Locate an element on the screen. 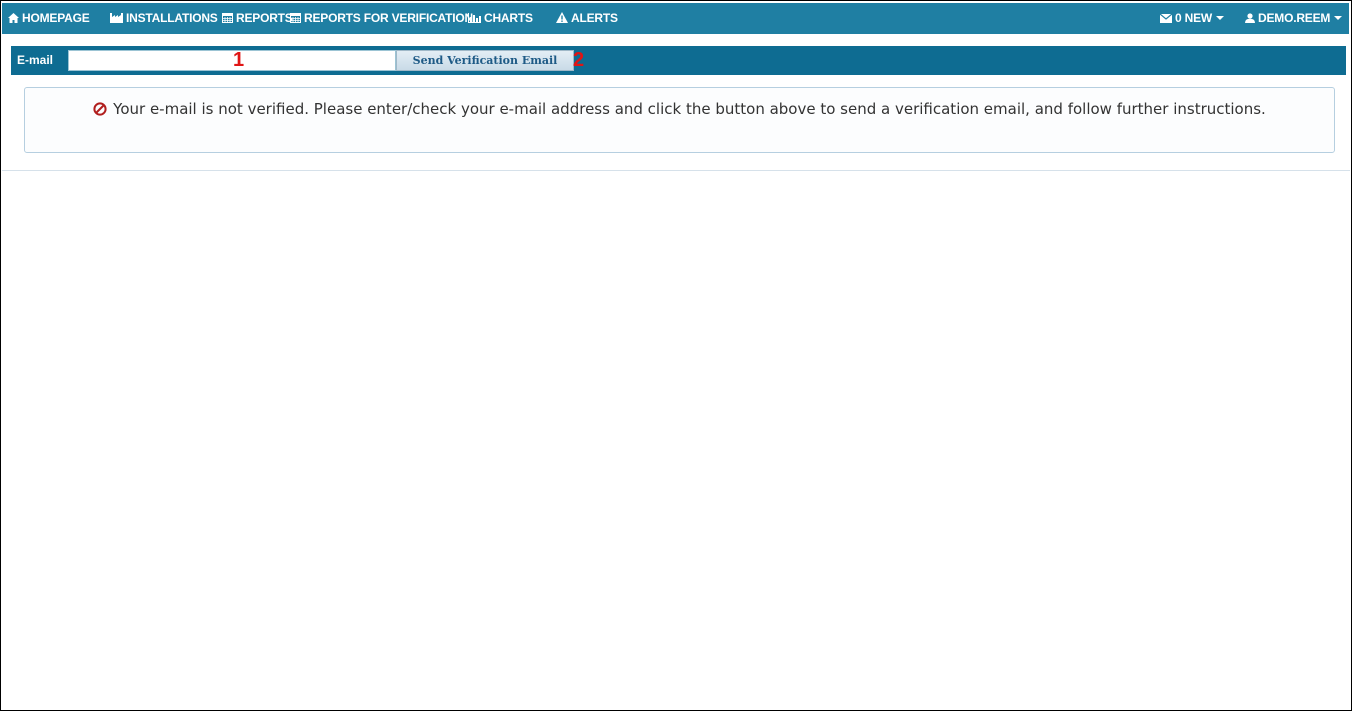 The height and width of the screenshot is (711, 1352). nav-charts-label: CHARTS is located at coordinates (508, 18).